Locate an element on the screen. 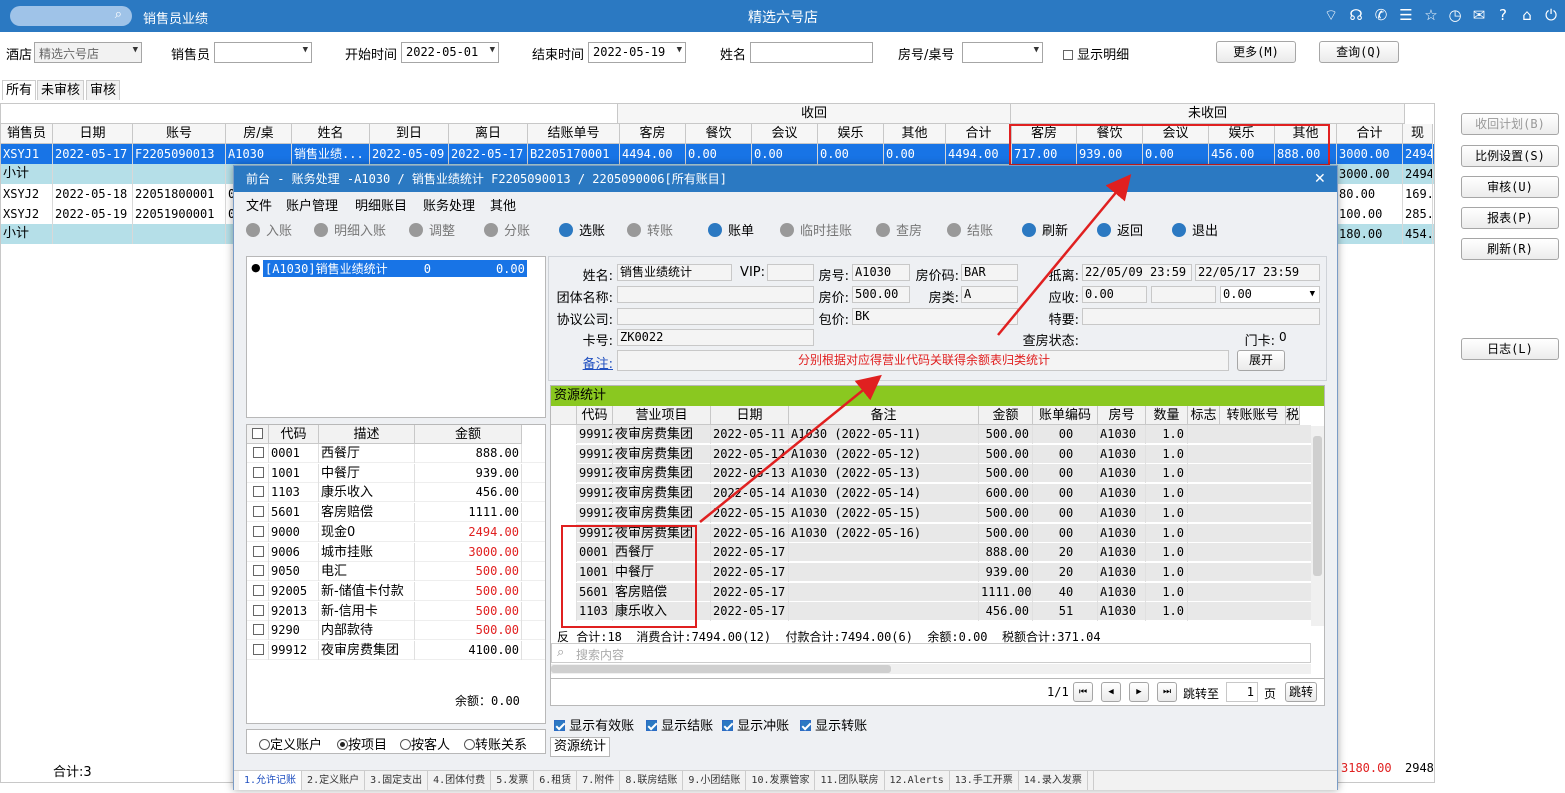 This screenshot has width=1565, height=793. arrow-to-grid is located at coordinates (1064, 255).